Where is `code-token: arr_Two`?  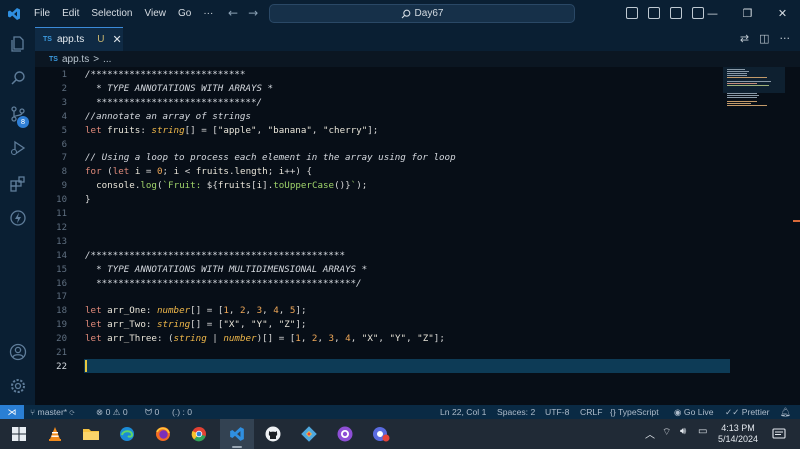 code-token: arr_Two is located at coordinates (126, 325).